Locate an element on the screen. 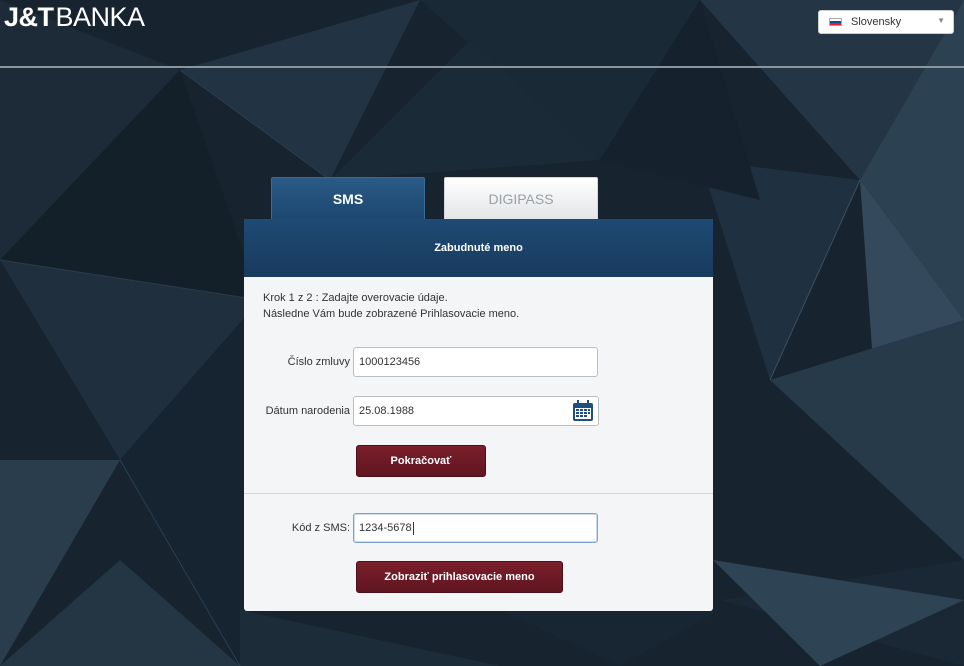  panel-header: Zabudnuté meno is located at coordinates (478, 248).